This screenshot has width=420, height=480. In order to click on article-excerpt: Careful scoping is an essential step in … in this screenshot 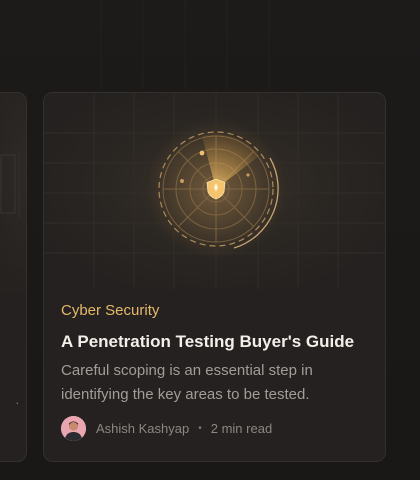, I will do `click(187, 382)`.